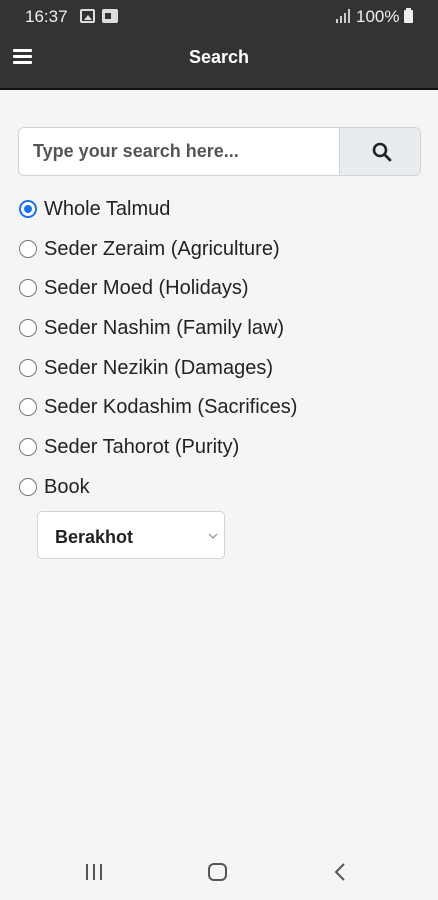 Image resolution: width=438 pixels, height=900 pixels. What do you see at coordinates (162, 248) in the screenshot?
I see `option-label: Seder Zeraim (Agriculture)` at bounding box center [162, 248].